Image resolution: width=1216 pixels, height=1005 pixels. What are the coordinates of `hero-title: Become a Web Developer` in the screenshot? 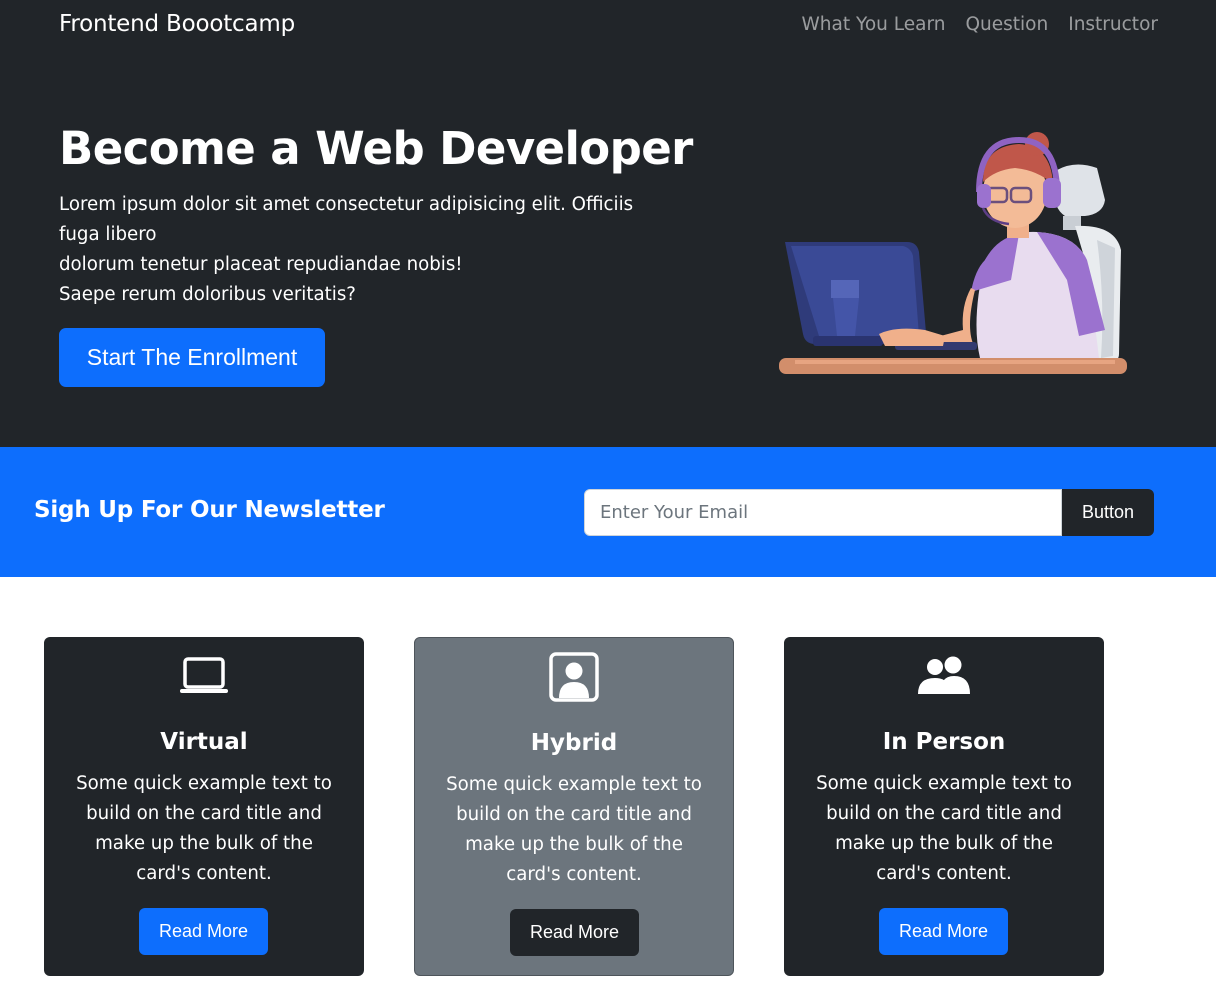 It's located at (376, 148).